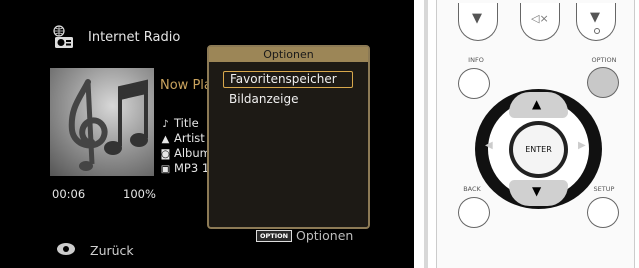 The image size is (639, 268). Describe the element at coordinates (426, 134) in the screenshot. I see `divider` at that location.